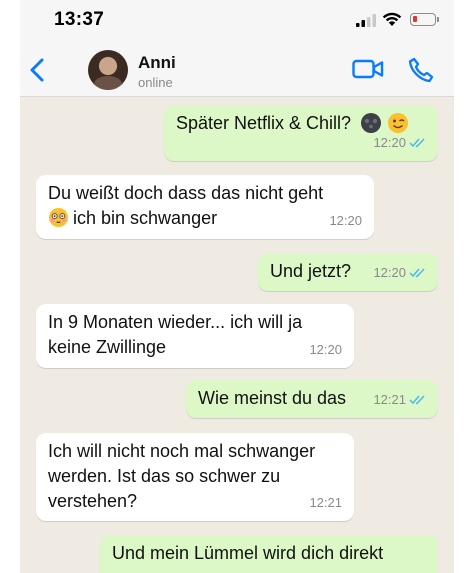  What do you see at coordinates (108, 70) in the screenshot?
I see `avatar` at bounding box center [108, 70].